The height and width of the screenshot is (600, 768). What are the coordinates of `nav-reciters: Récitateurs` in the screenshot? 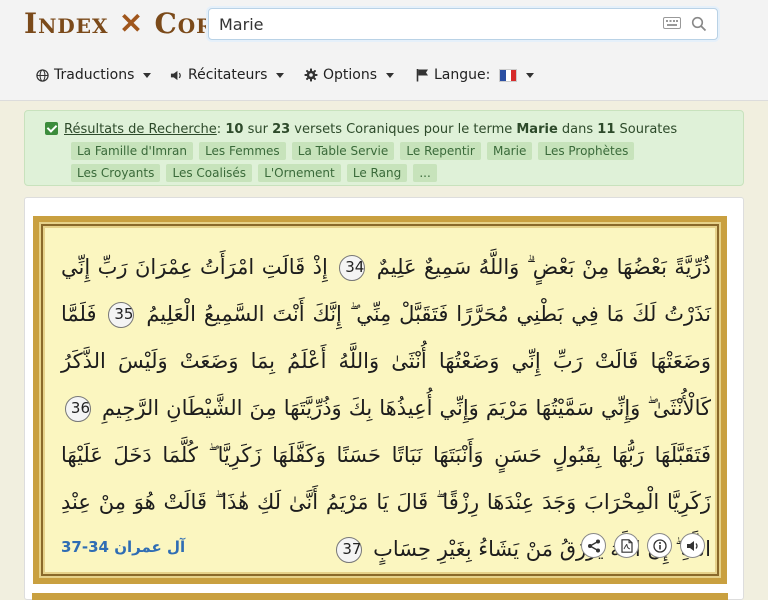 It's located at (227, 75).